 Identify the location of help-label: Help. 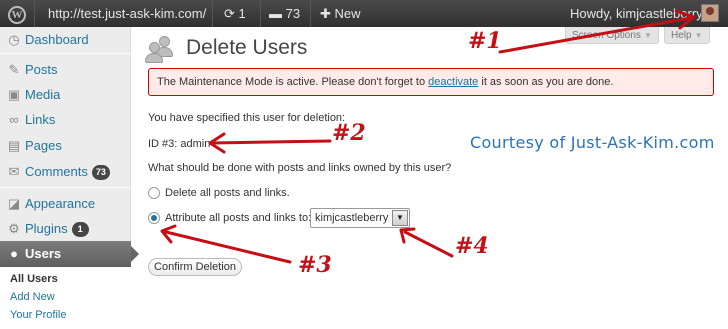
(681, 35).